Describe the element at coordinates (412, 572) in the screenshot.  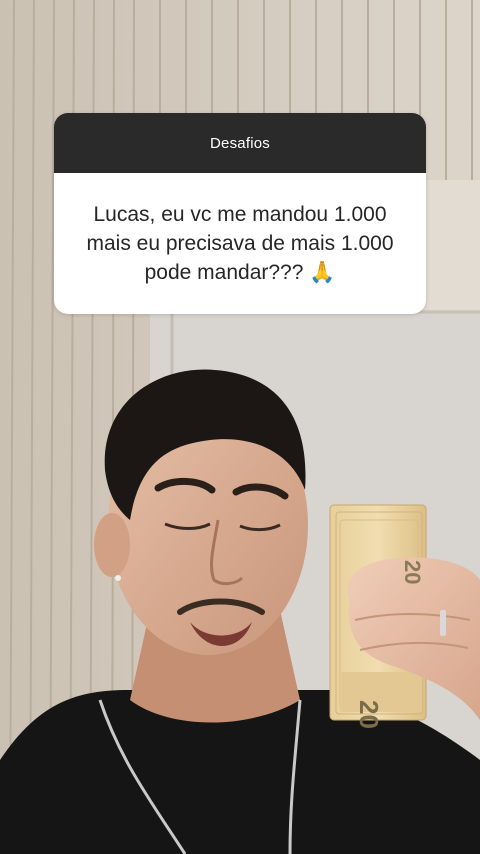
I see `banknote-denomination-top: 20` at that location.